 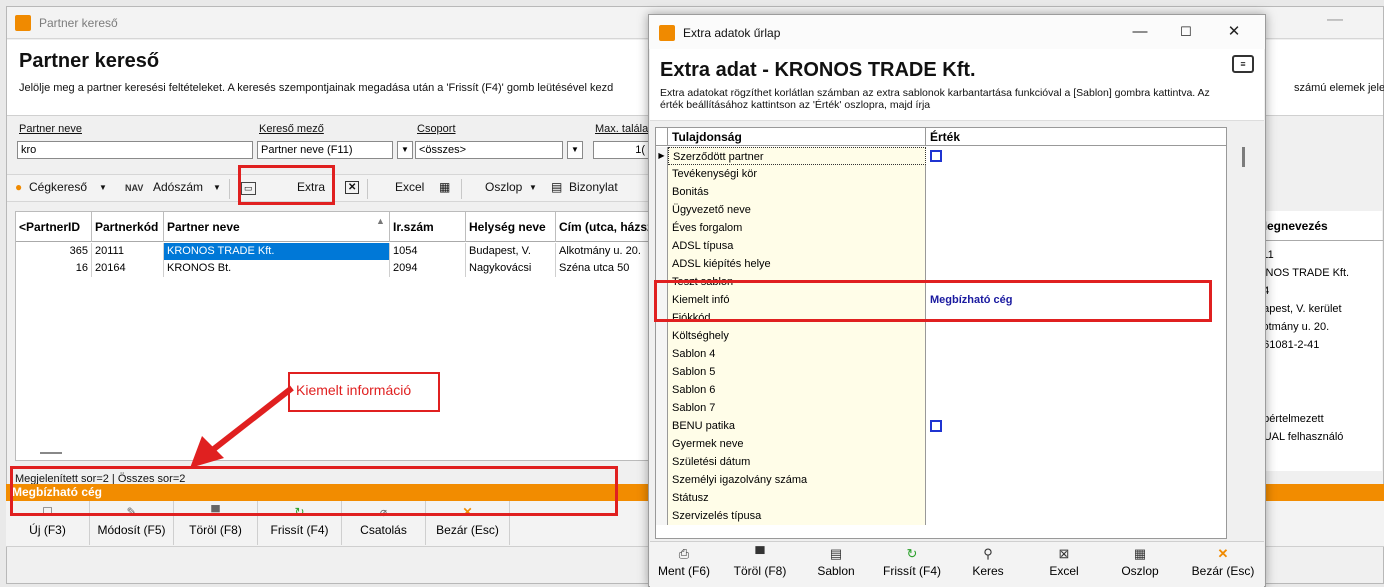 I want to click on delete-box-icon: ✕, so click(x=352, y=187).